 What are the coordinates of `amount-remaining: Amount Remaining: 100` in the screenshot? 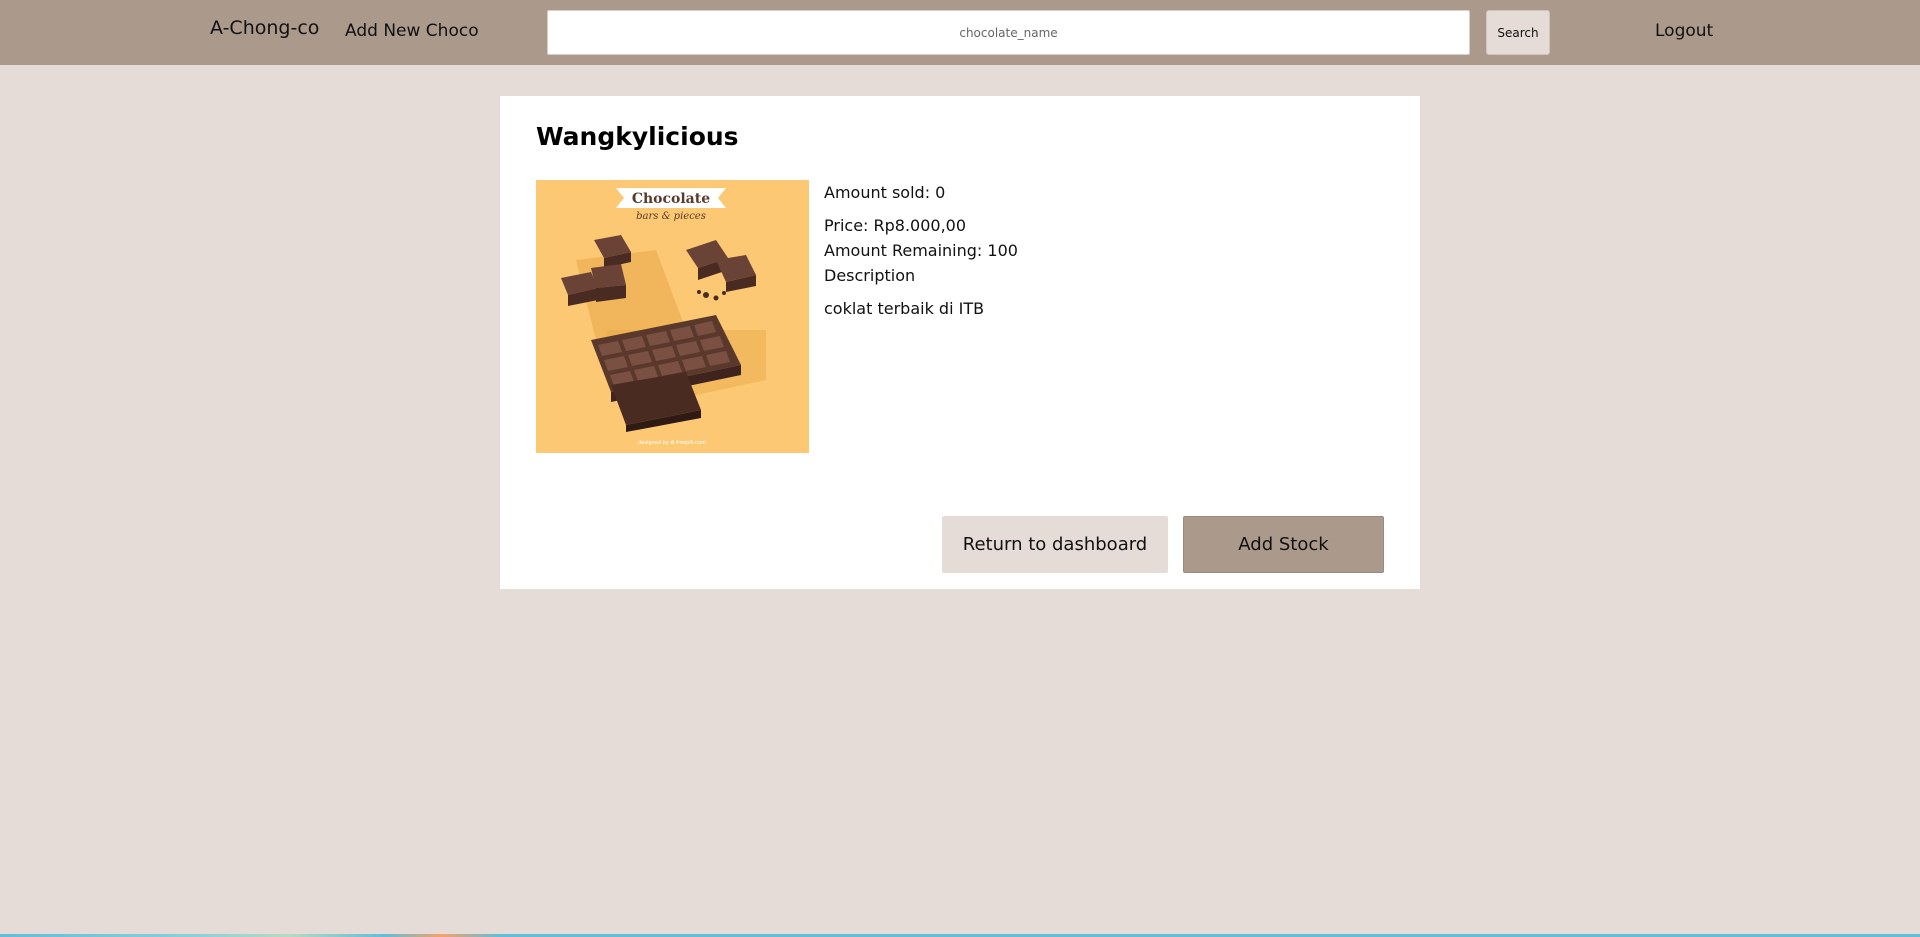 It's located at (921, 250).